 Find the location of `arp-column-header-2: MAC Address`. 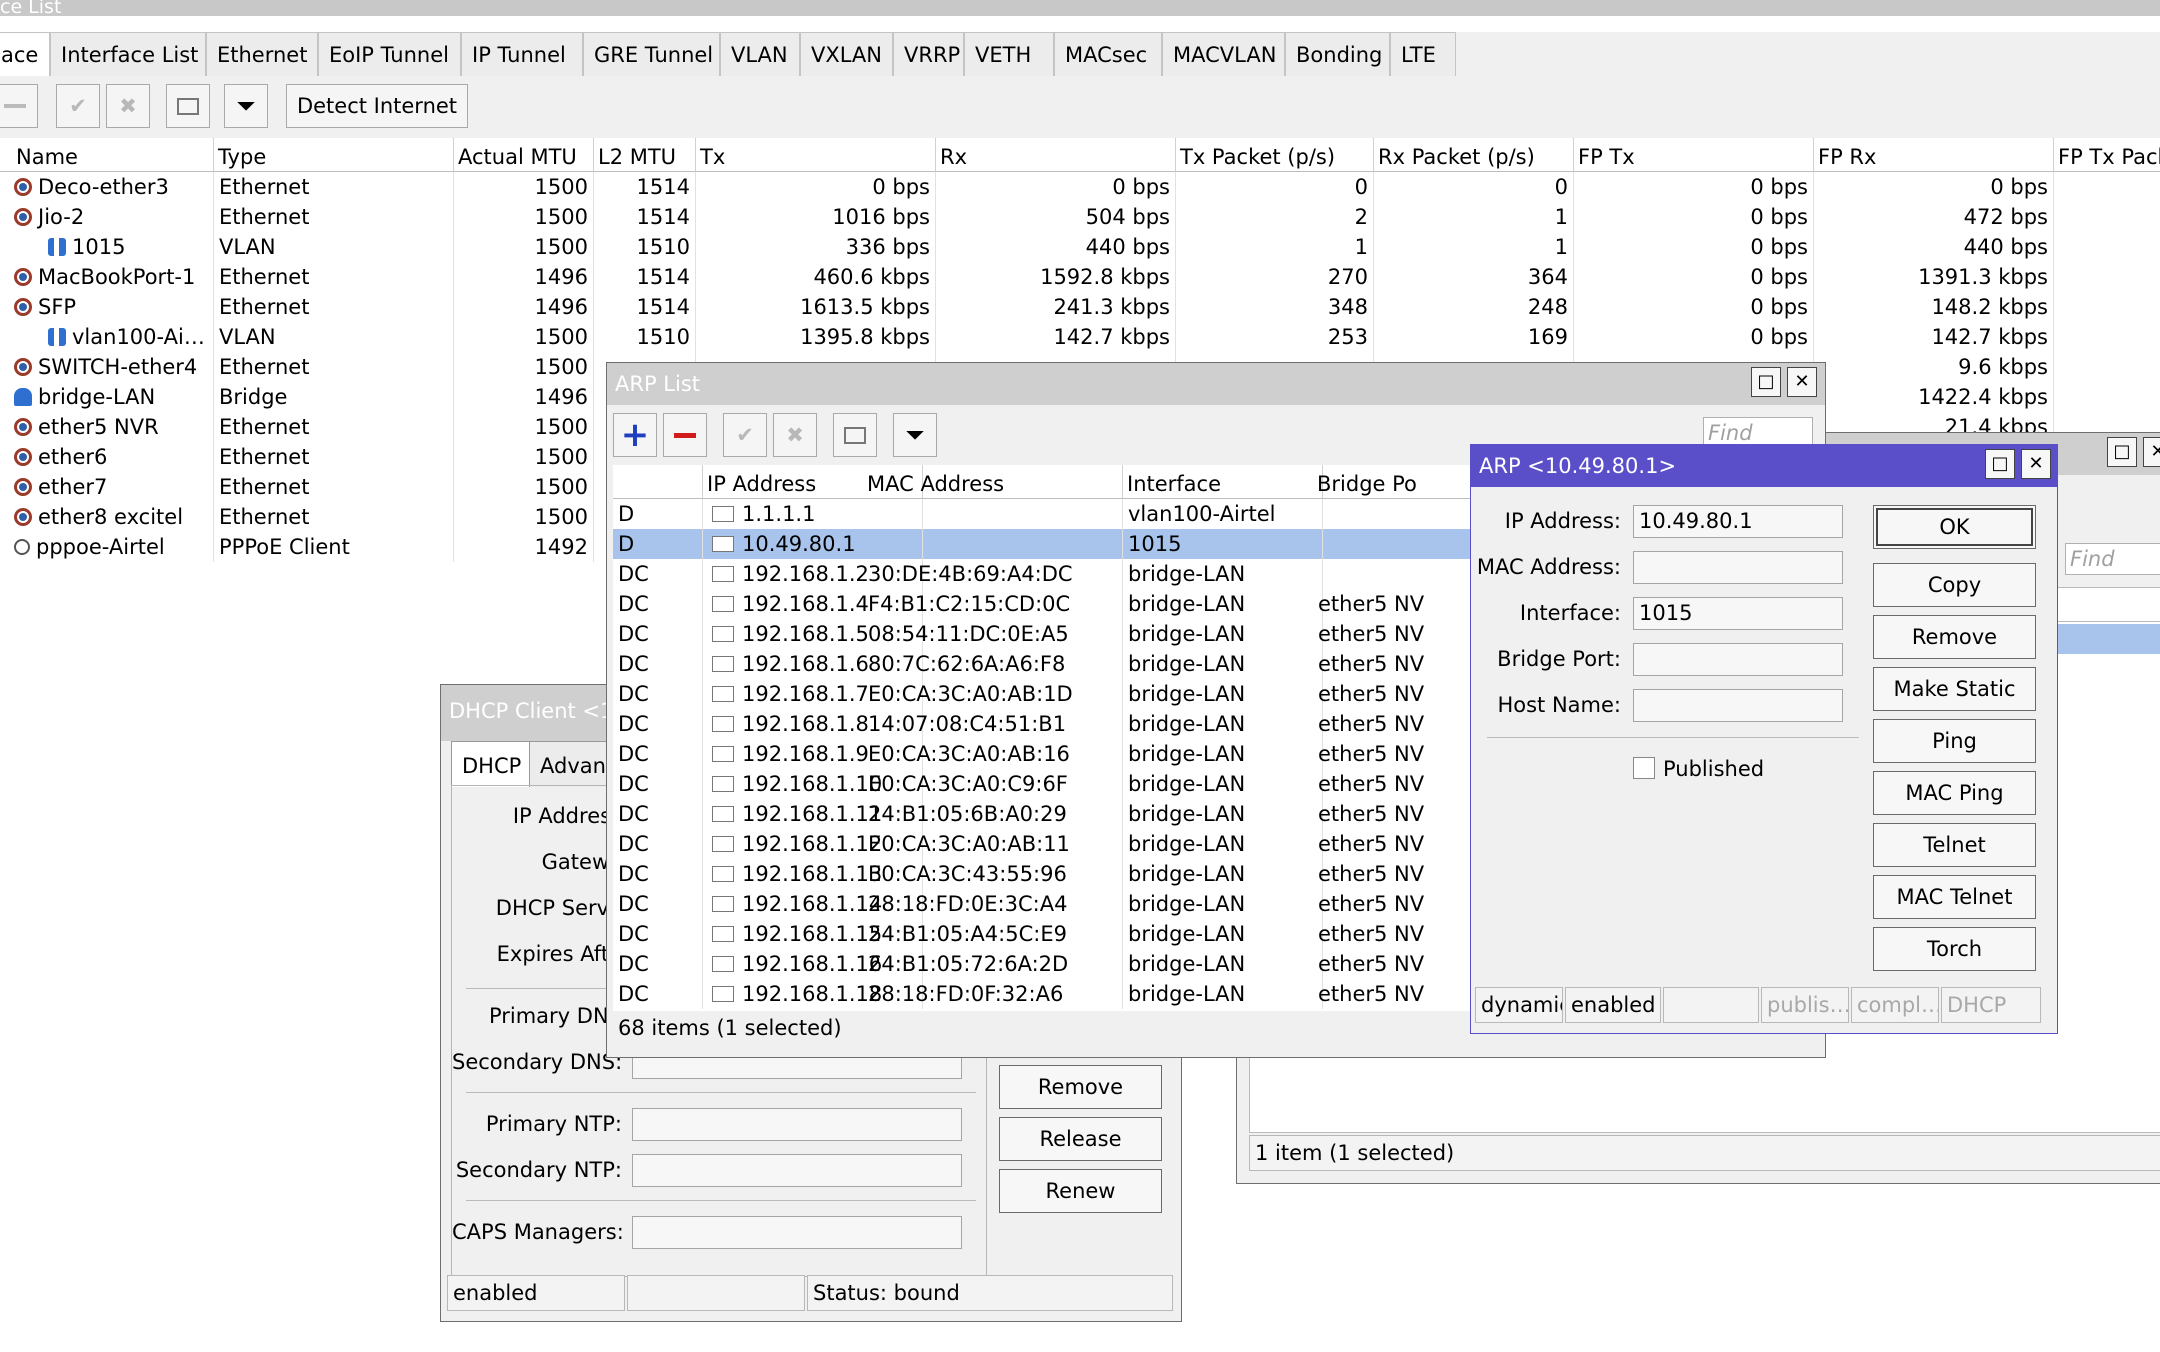

arp-column-header-2: MAC Address is located at coordinates (993, 482).